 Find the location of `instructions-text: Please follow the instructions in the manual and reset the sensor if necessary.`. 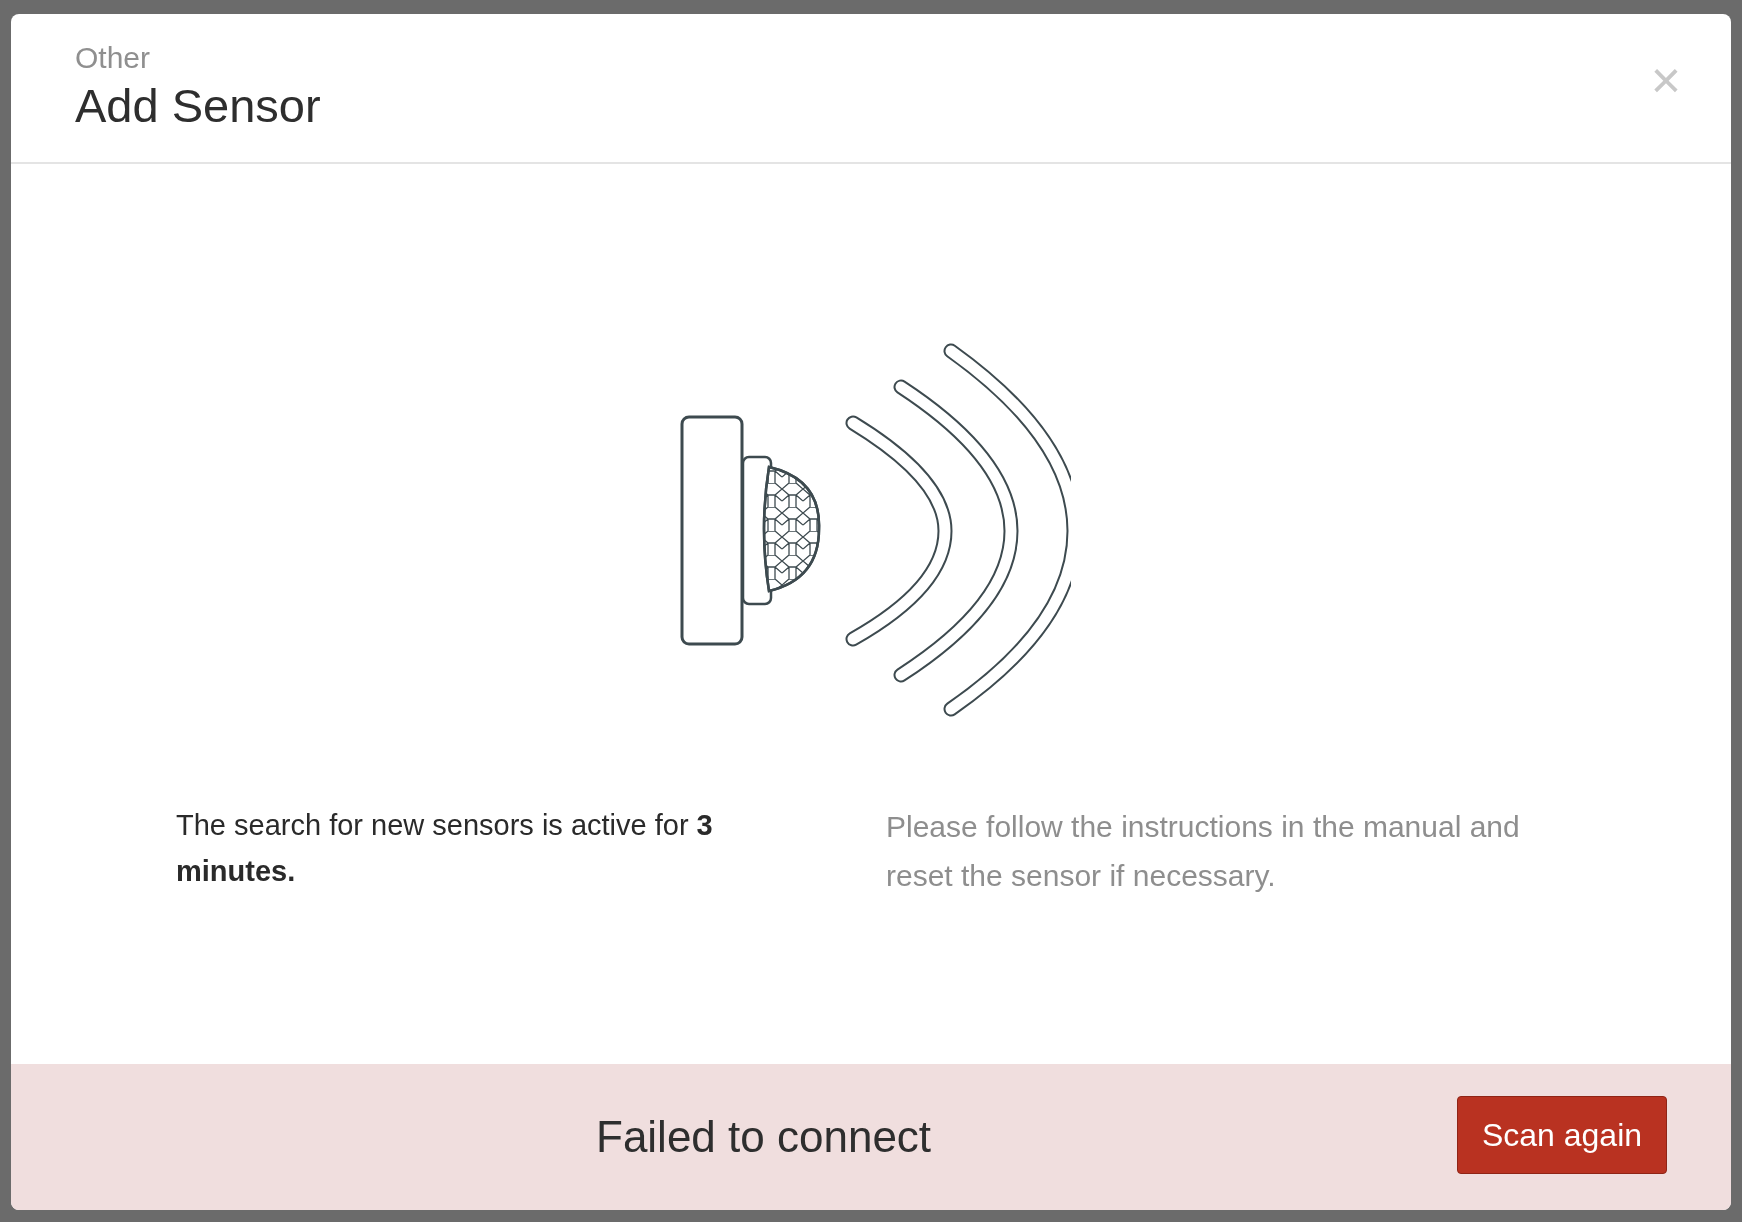

instructions-text: Please follow the instructions in the manual and reset the sensor if necessary. is located at coordinates (1203, 851).